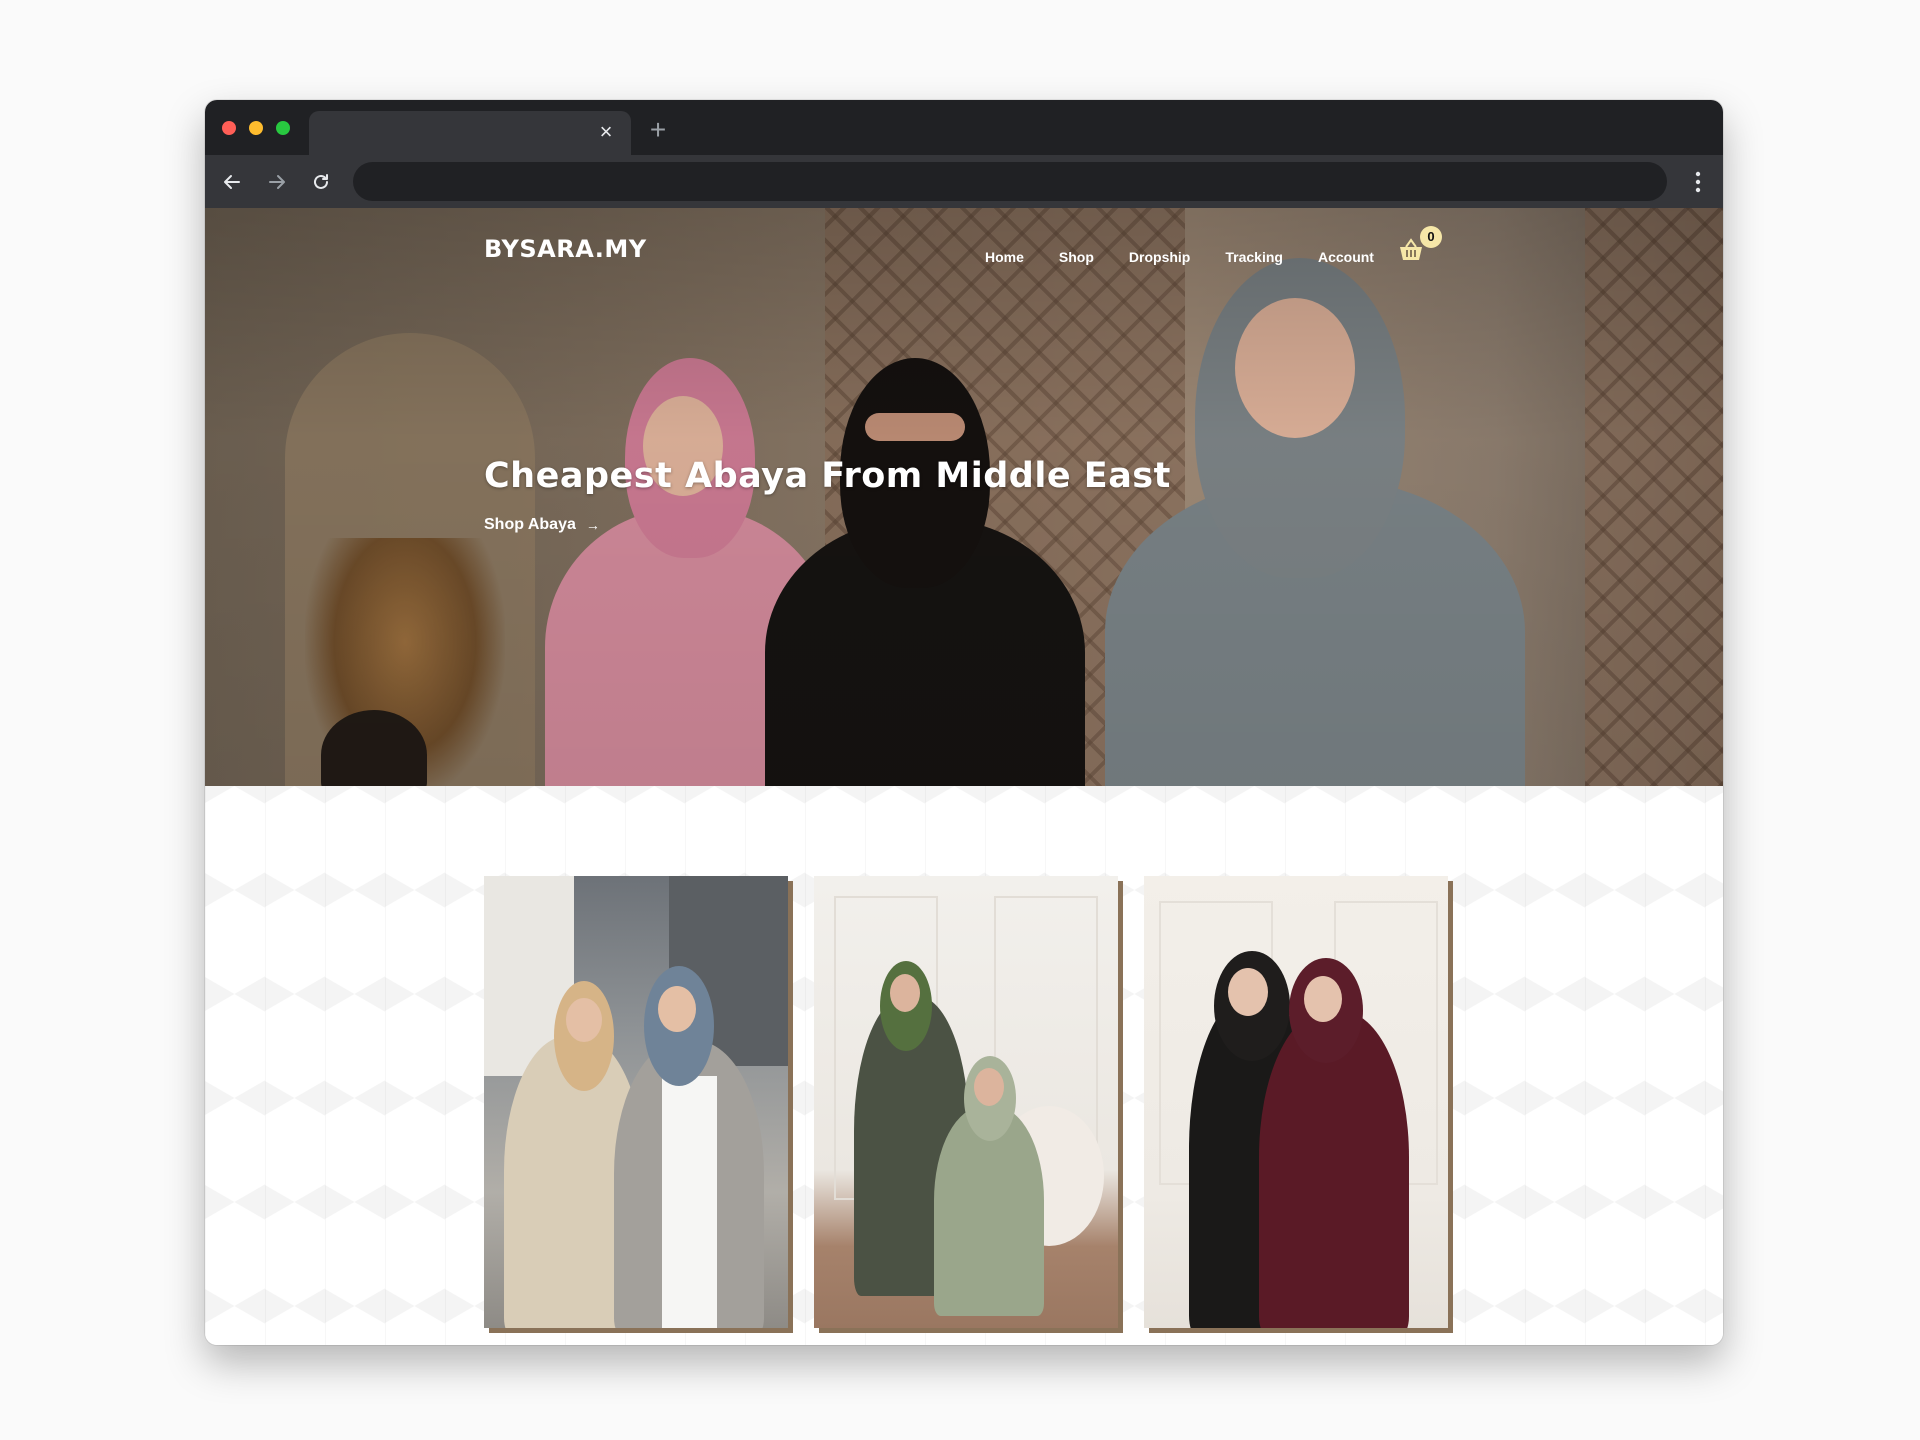 The image size is (1920, 1440). Describe the element at coordinates (1159, 257) in the screenshot. I see `nav-dropship: Dropship` at that location.